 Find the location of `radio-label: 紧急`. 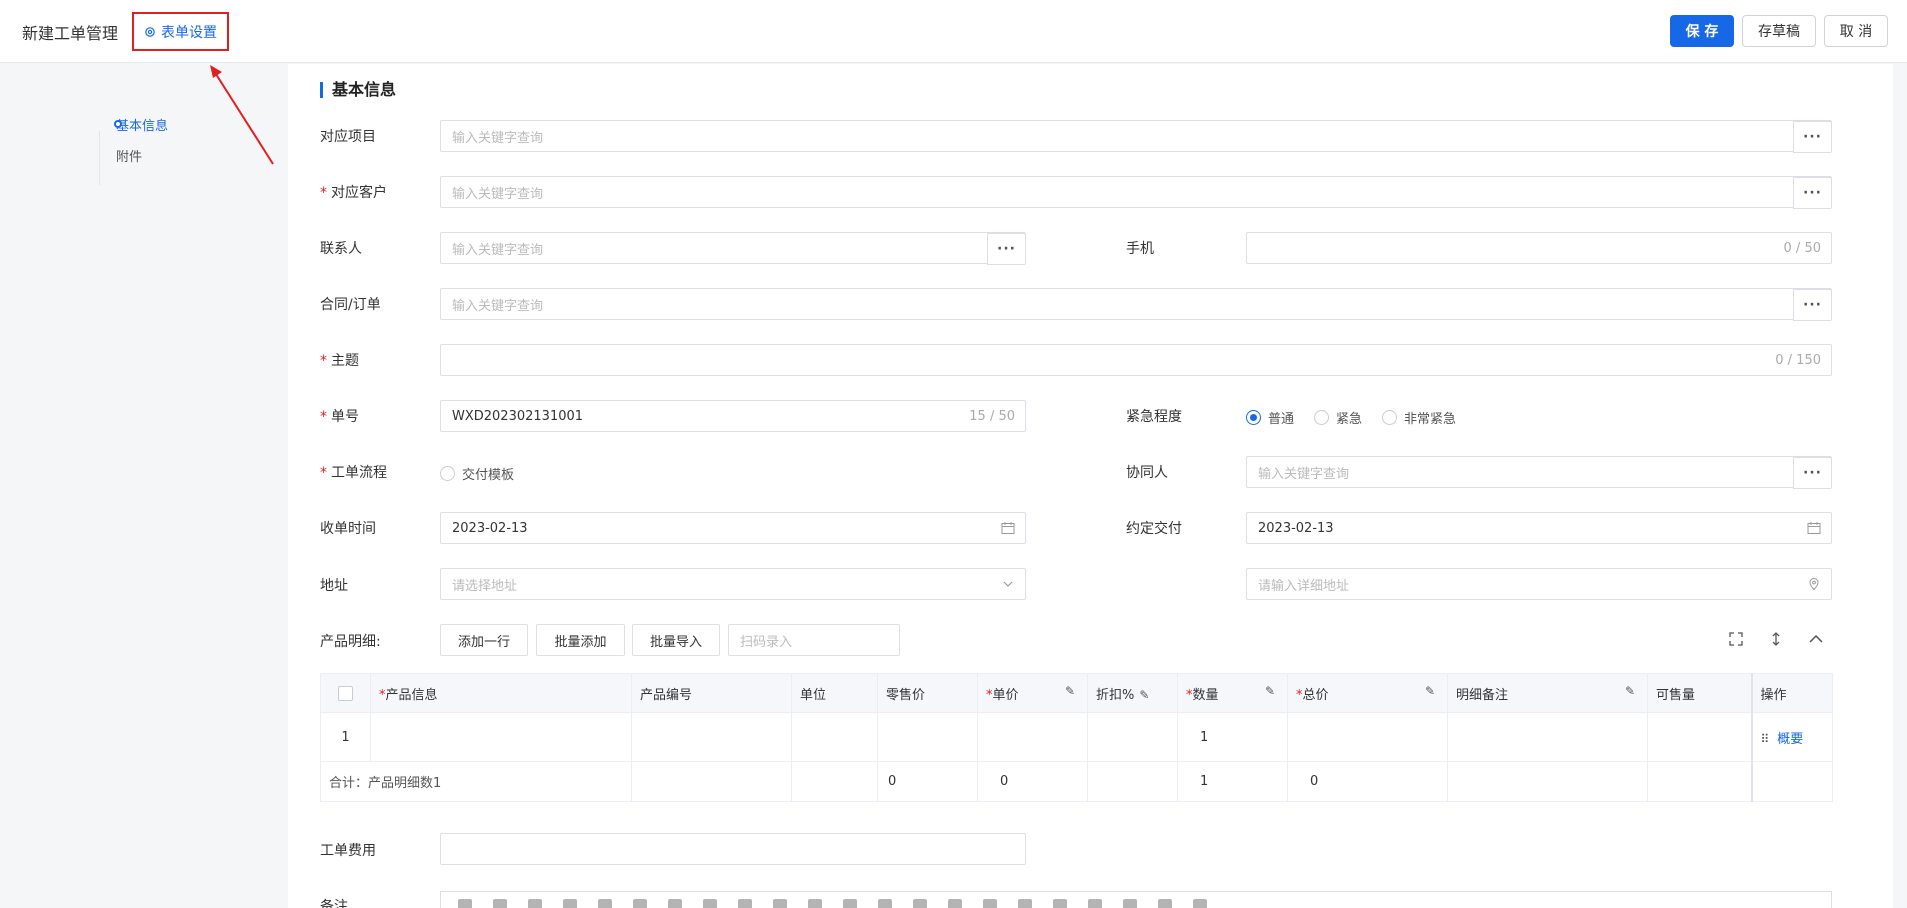

radio-label: 紧急 is located at coordinates (1349, 419).